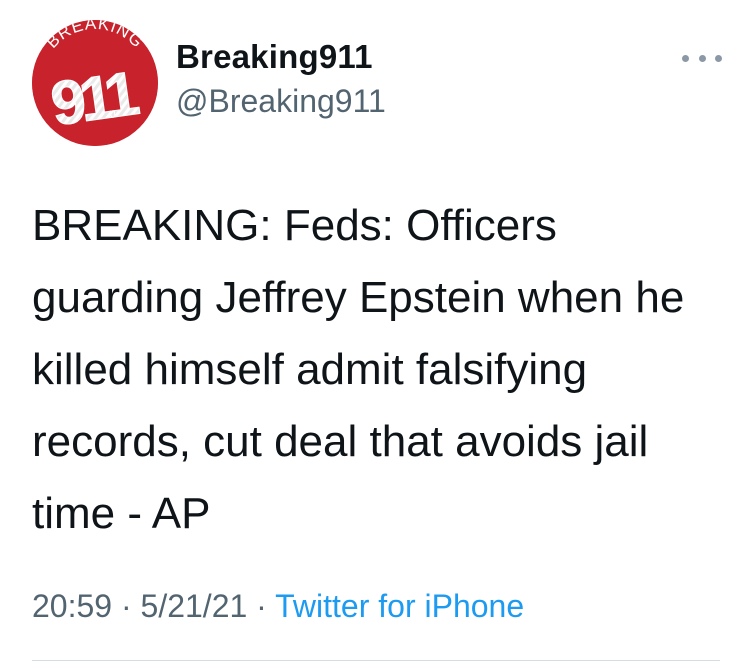 This screenshot has width=750, height=665. I want to click on tweet-date: 5/21/21, so click(194, 606).